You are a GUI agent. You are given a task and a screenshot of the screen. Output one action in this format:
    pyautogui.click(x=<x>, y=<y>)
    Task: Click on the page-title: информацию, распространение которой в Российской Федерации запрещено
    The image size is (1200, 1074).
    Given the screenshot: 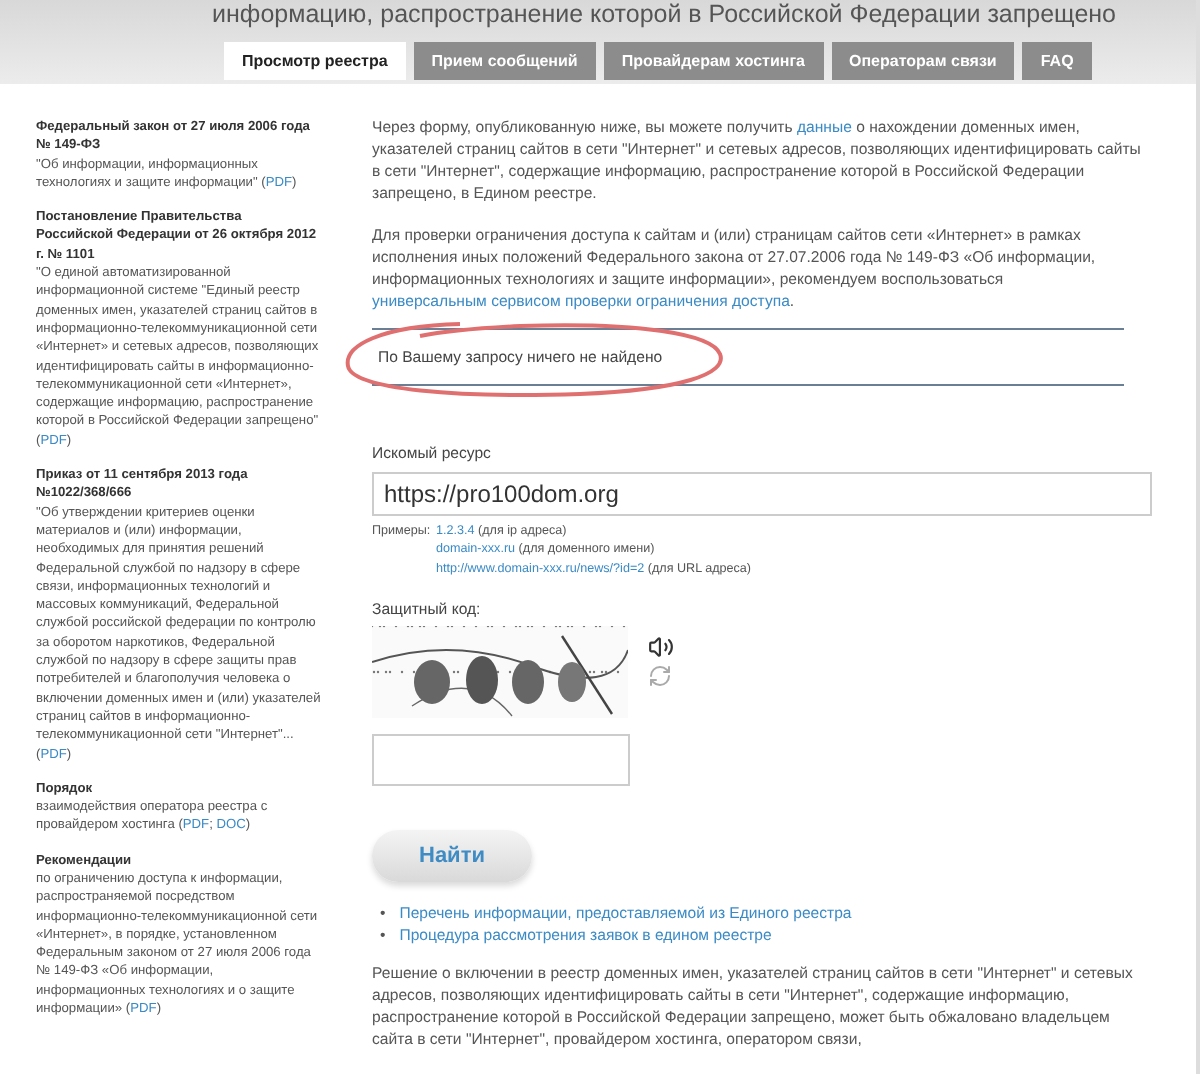 What is the action you would take?
    pyautogui.click(x=665, y=15)
    